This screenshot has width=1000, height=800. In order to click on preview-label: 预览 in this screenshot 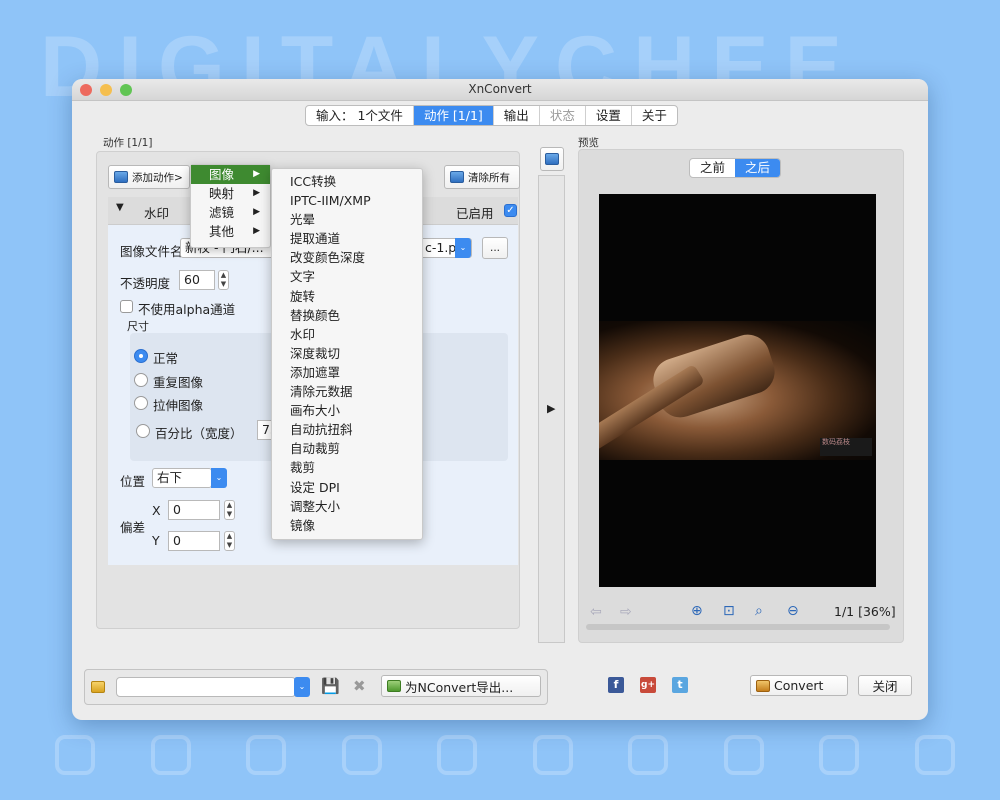, I will do `click(588, 143)`.